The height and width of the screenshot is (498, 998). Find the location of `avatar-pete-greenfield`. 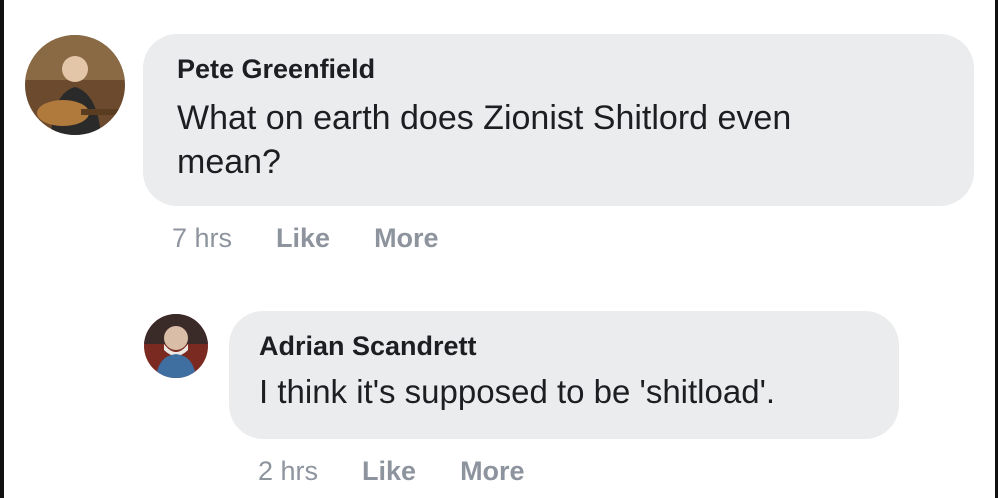

avatar-pete-greenfield is located at coordinates (75, 85).